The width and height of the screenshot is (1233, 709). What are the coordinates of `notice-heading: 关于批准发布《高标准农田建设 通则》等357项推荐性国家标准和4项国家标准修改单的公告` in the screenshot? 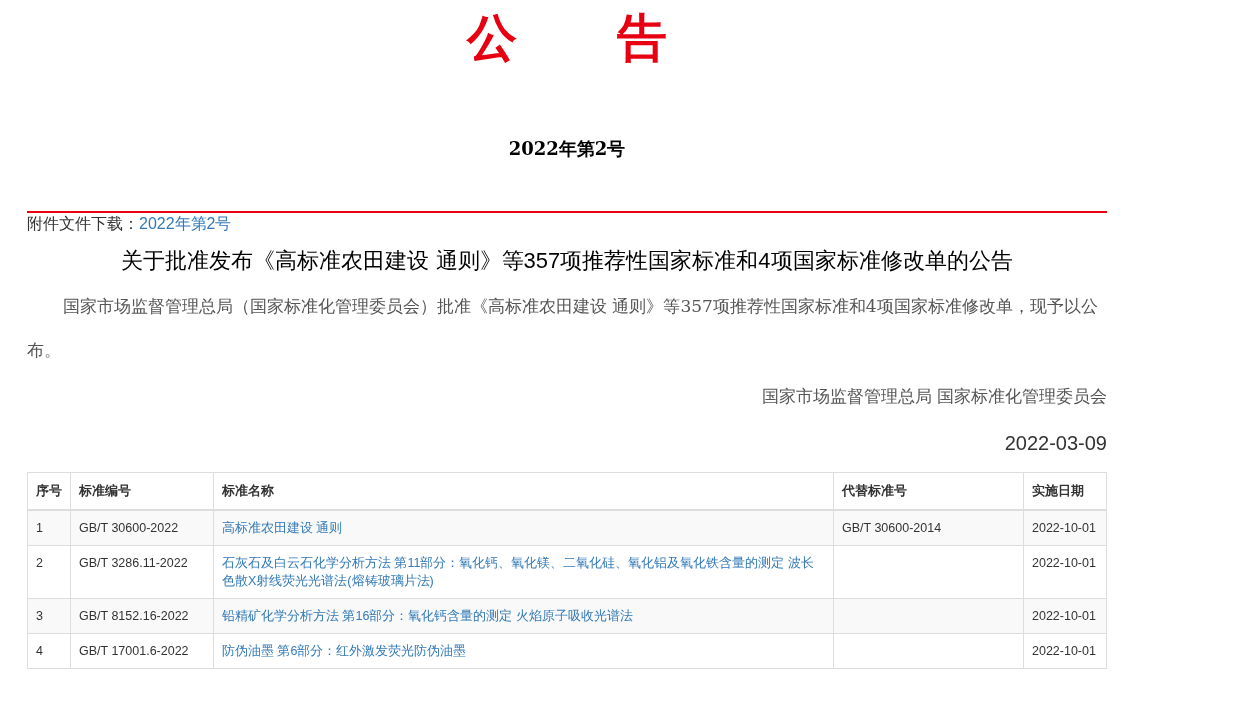 It's located at (567, 261).